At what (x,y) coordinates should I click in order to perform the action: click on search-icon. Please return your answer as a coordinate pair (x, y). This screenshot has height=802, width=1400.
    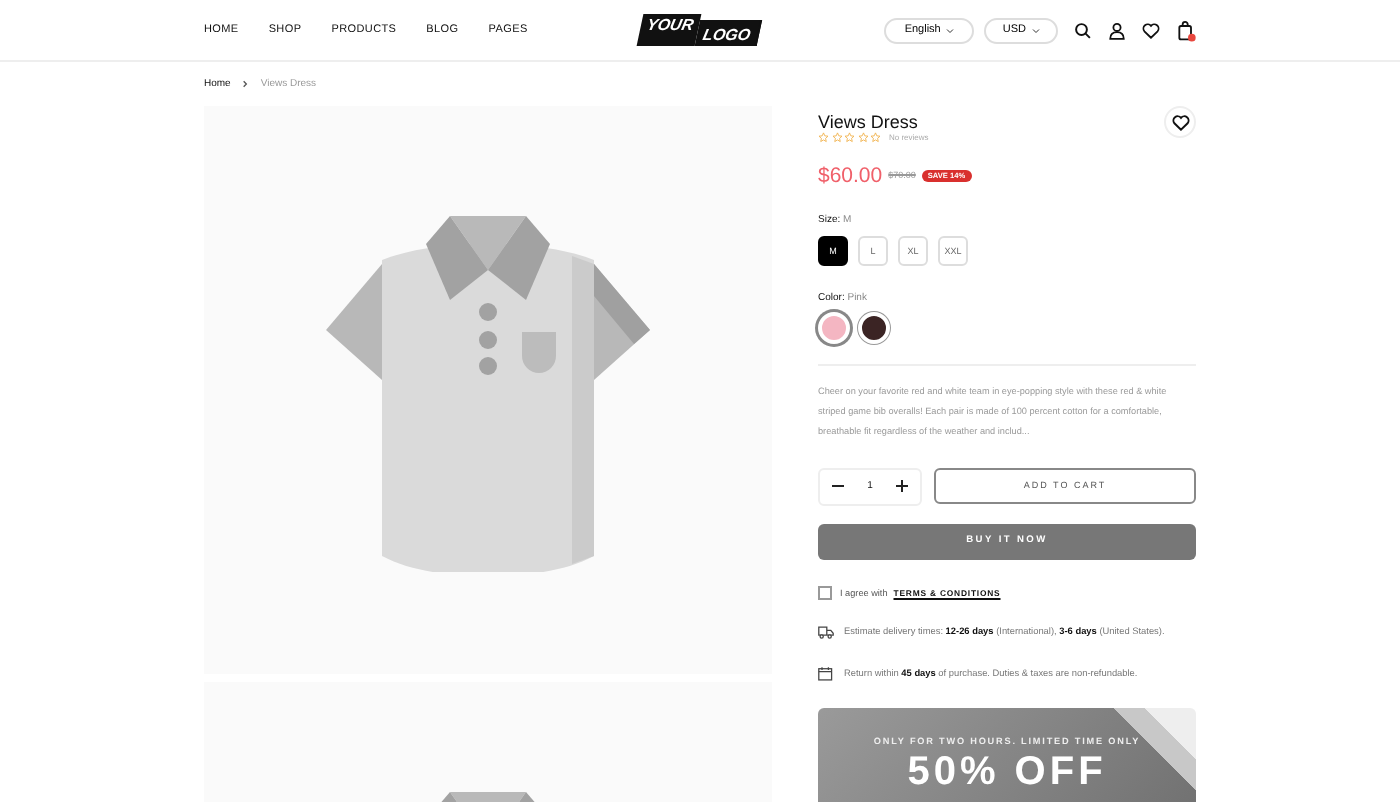
    Looking at the image, I should click on (1083, 30).